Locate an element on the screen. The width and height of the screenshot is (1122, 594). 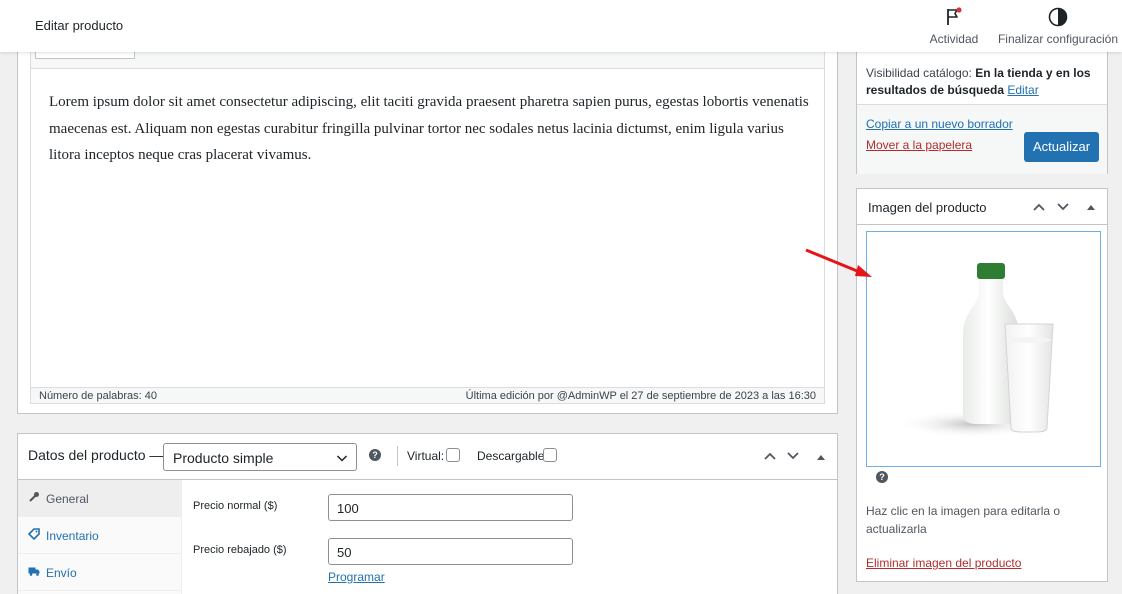
remove-image-link: Eliminar imagen del producto is located at coordinates (943, 563).